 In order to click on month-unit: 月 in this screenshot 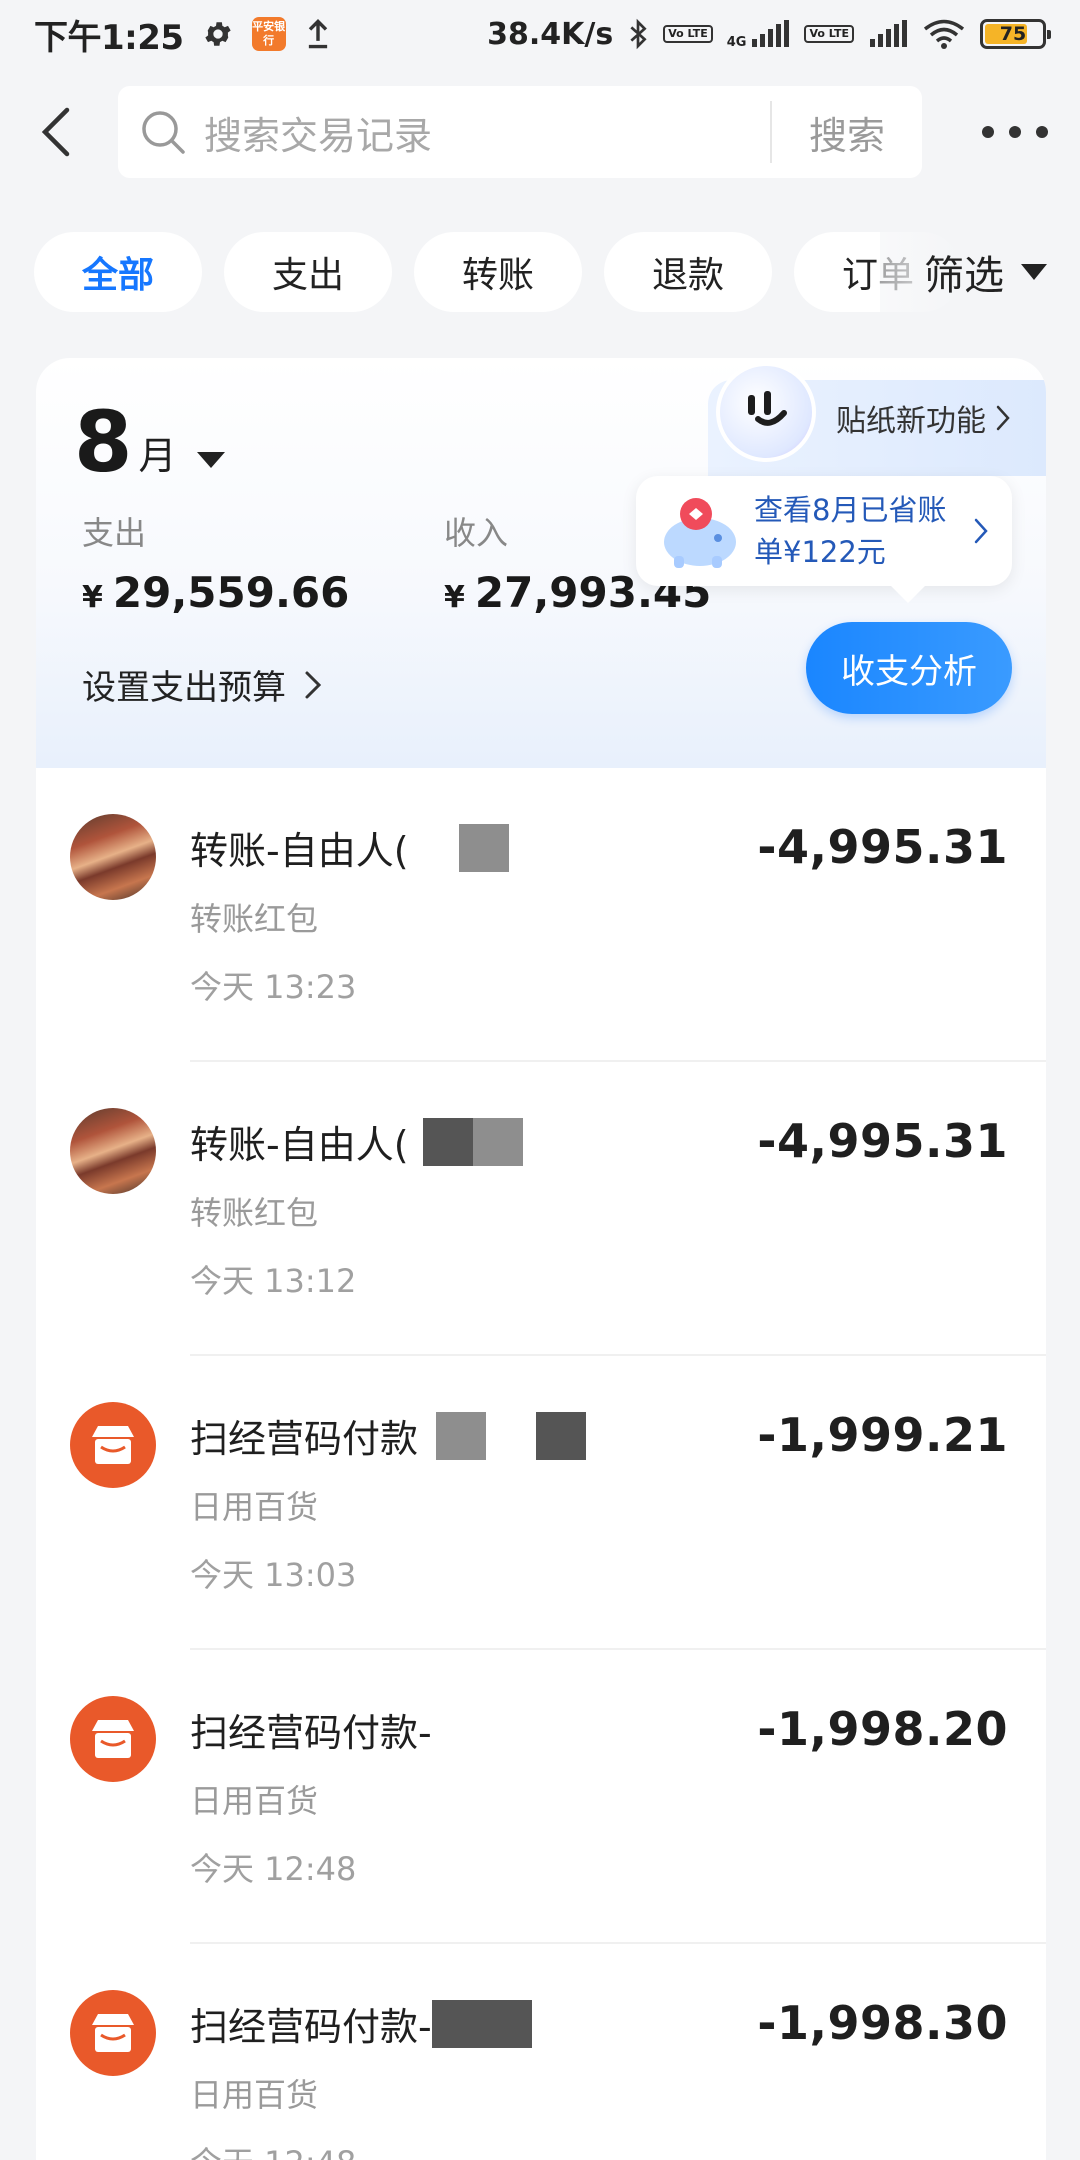, I will do `click(157, 456)`.